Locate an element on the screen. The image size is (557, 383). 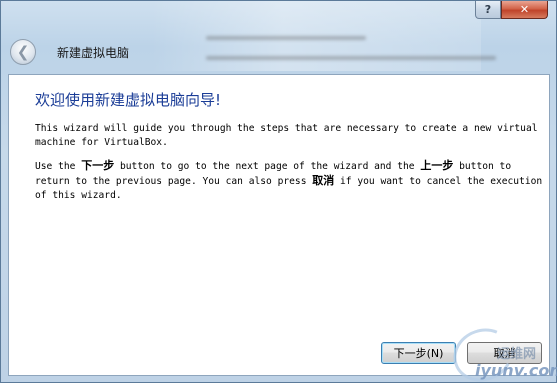
watermark-url: iyunv.com is located at coordinates (516, 370).